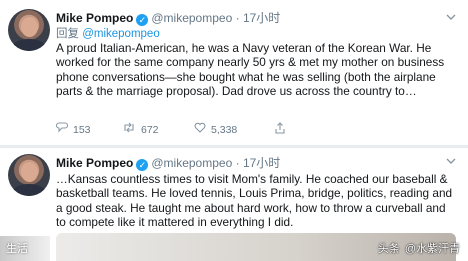 This screenshot has height=261, width=468. What do you see at coordinates (121, 34) in the screenshot?
I see `reply-handle-link: @mikepompeo` at bounding box center [121, 34].